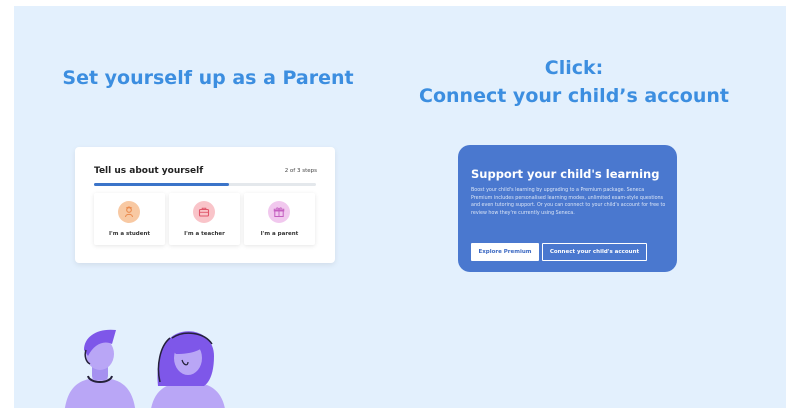  I want to click on connect-instruction-heading: Click: Connect your child’s account, so click(574, 82).